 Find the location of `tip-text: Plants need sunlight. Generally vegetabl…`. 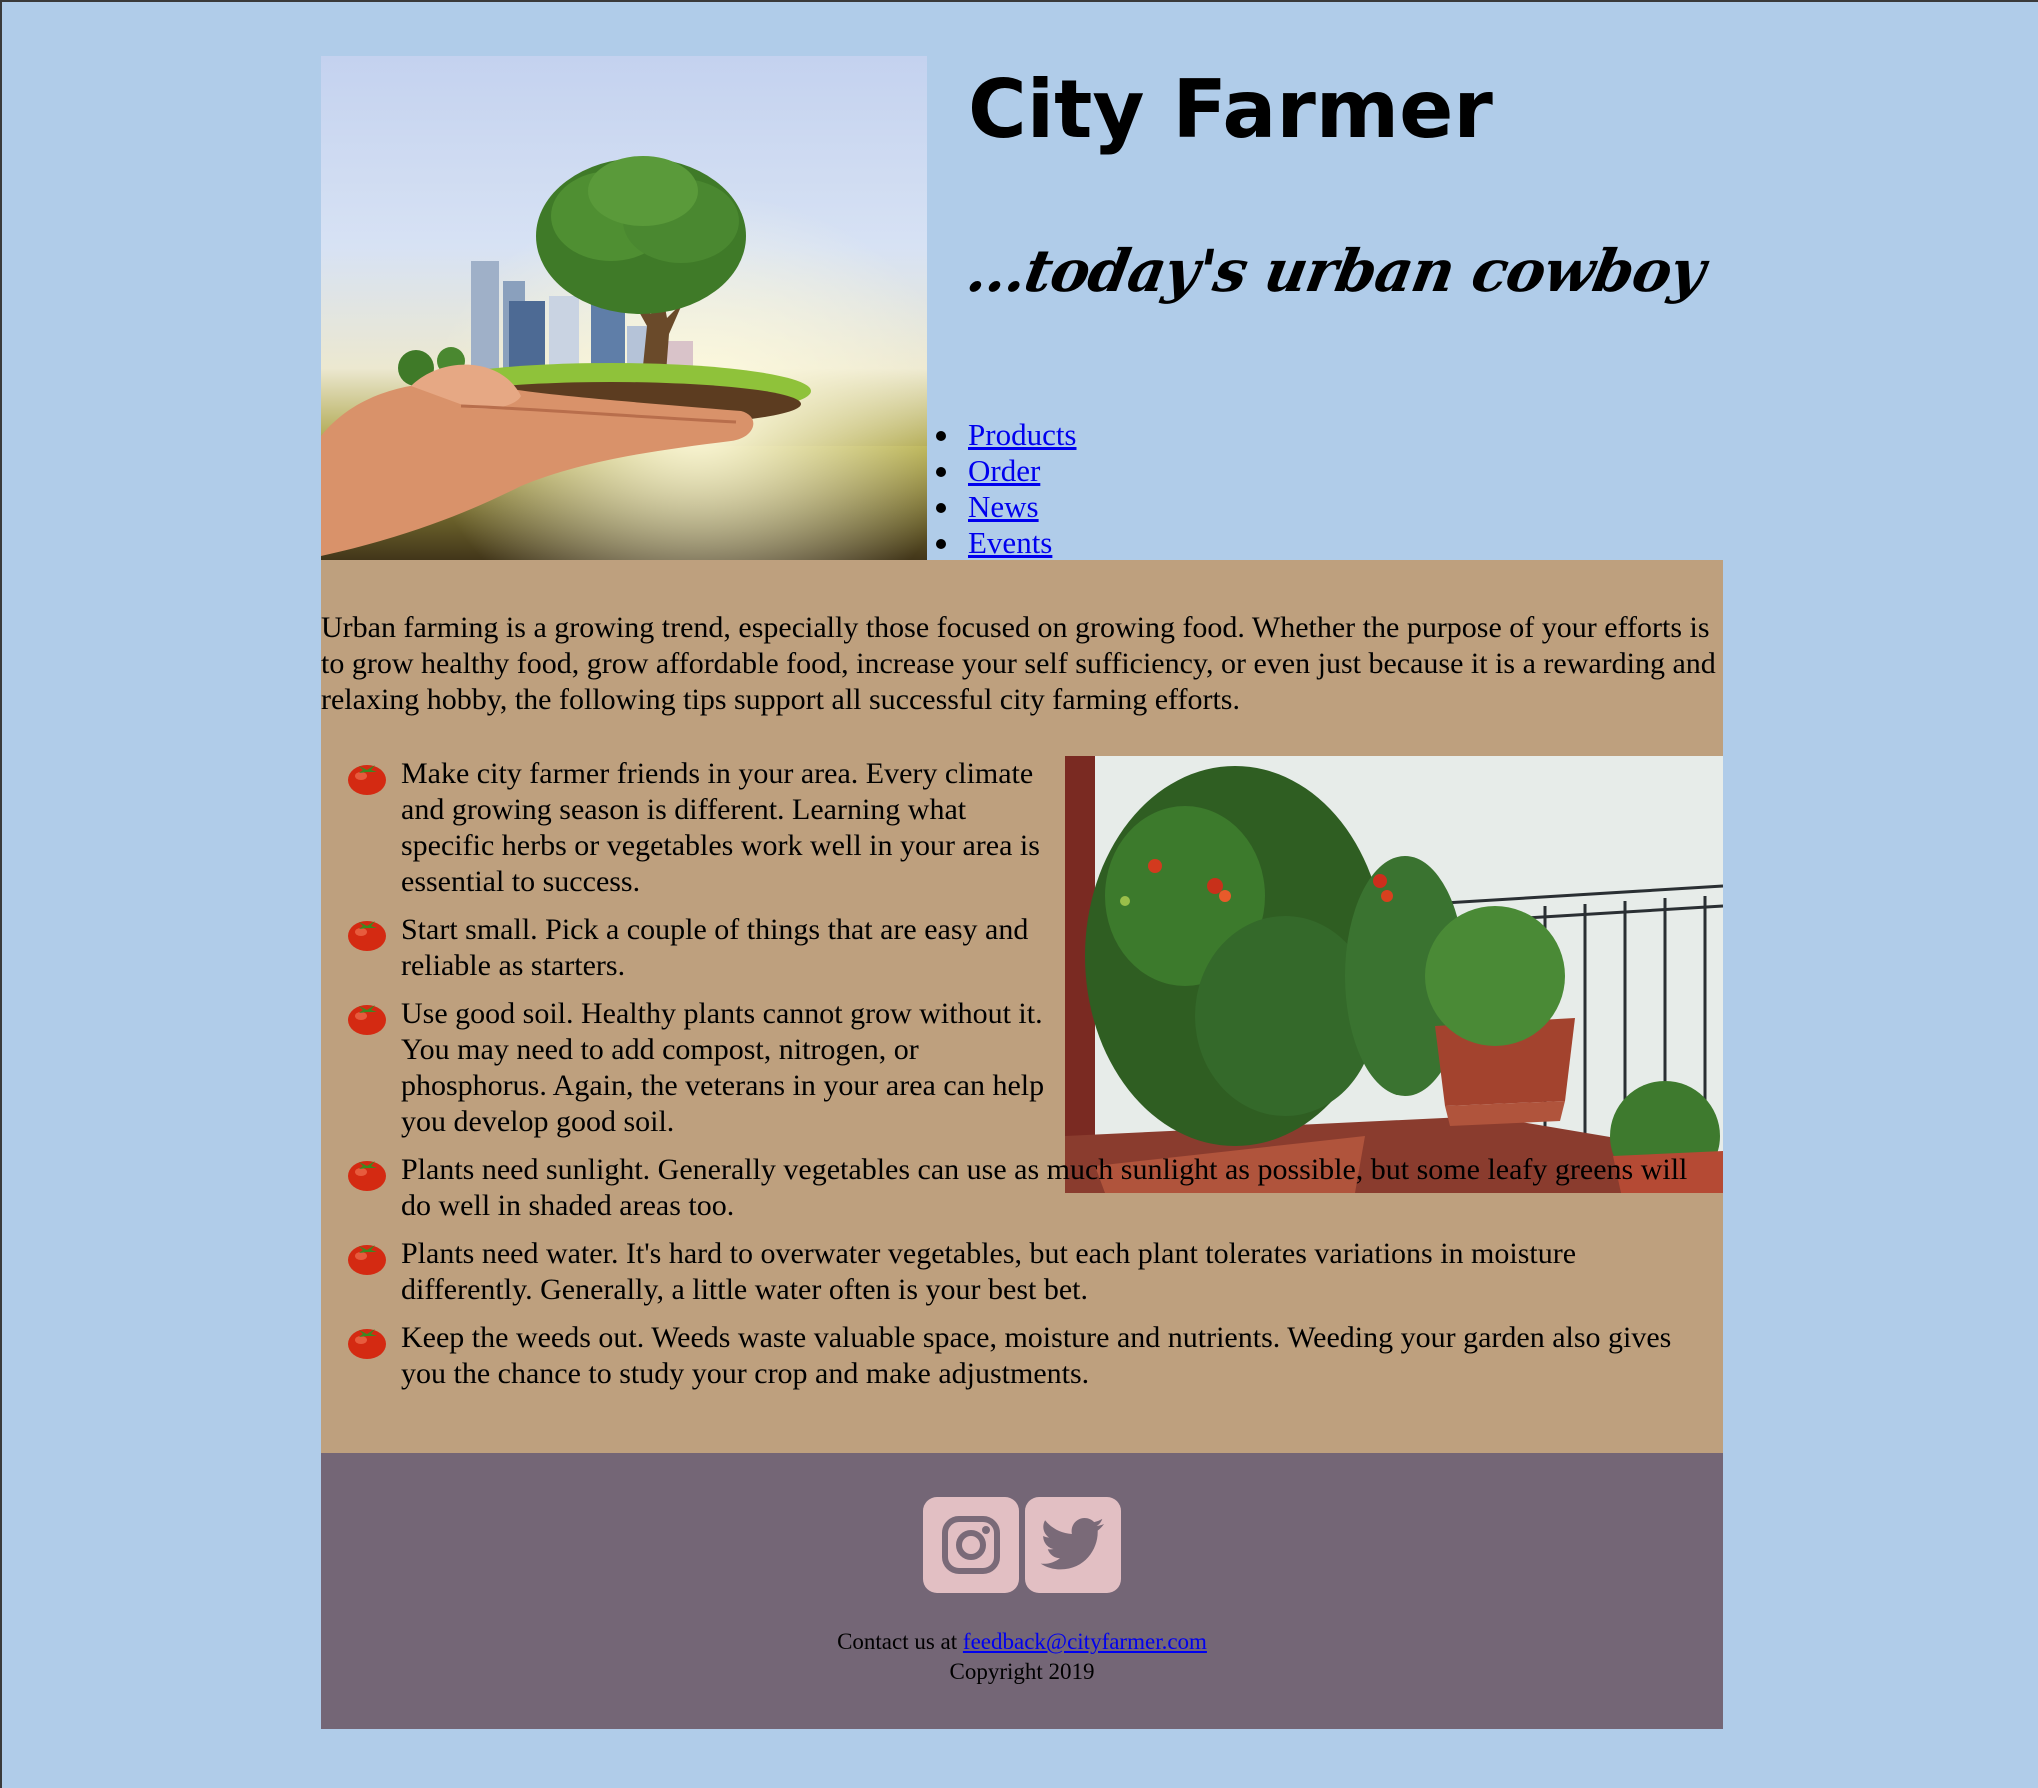

tip-text: Plants need sunlight. Generally vegetabl… is located at coordinates (1044, 1187).